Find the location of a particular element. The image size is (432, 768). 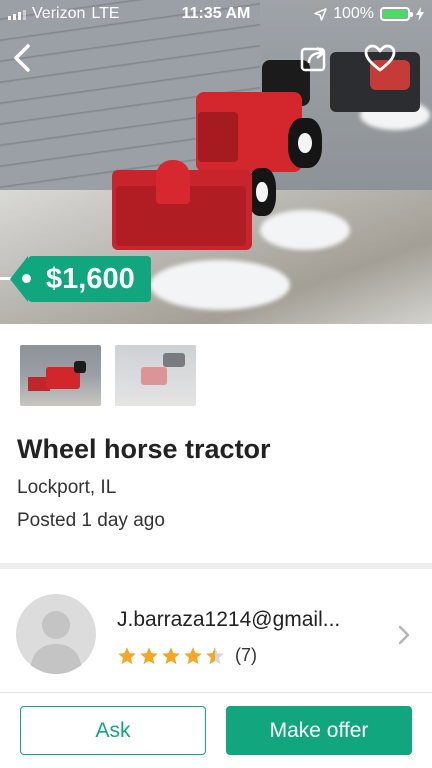

seller-profile-chevron is located at coordinates (404, 637).